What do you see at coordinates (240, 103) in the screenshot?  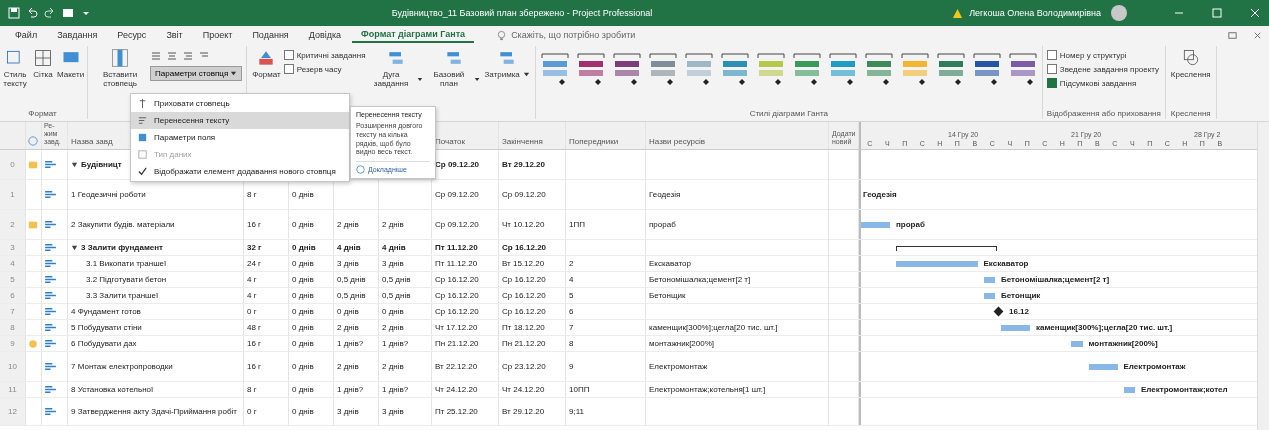 I see `menu-item: Приховати стовпець` at bounding box center [240, 103].